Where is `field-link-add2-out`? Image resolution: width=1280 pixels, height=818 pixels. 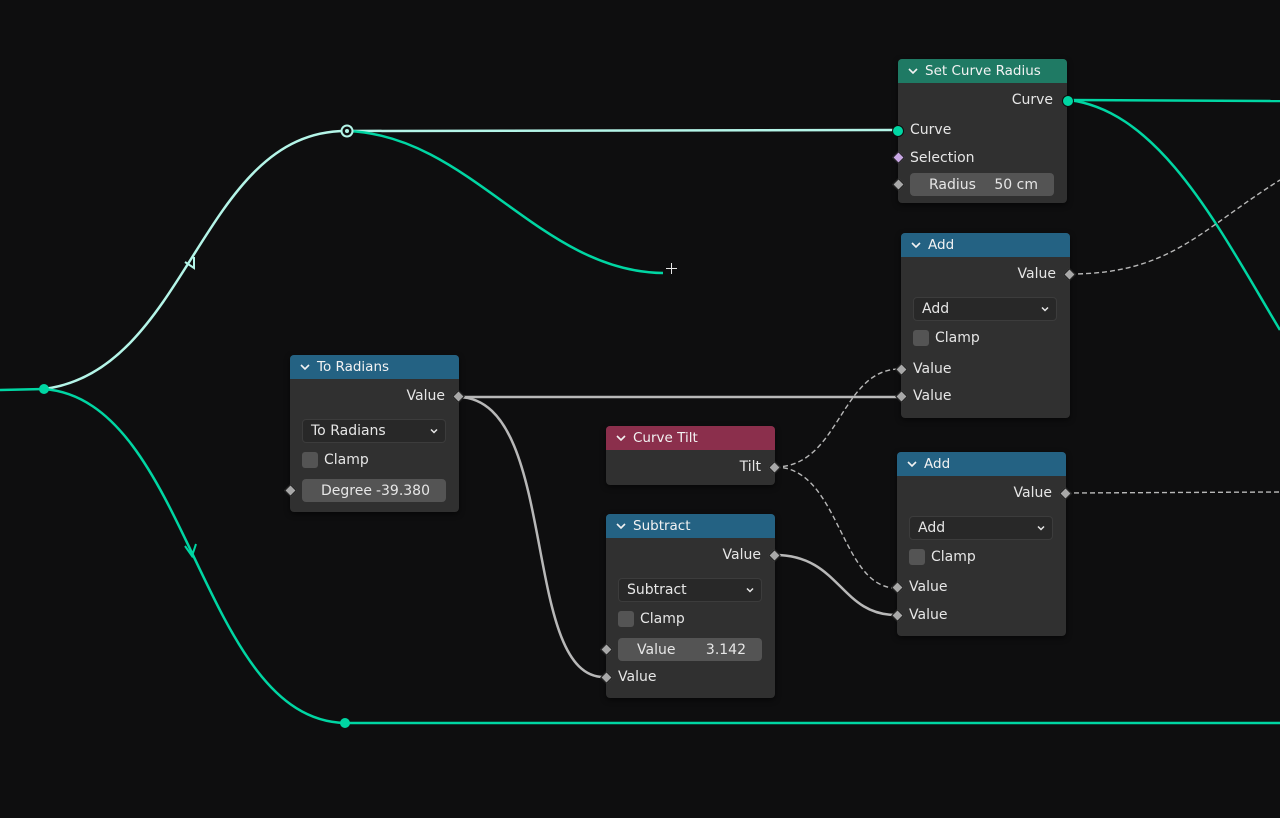
field-link-add2-out is located at coordinates (1172, 492).